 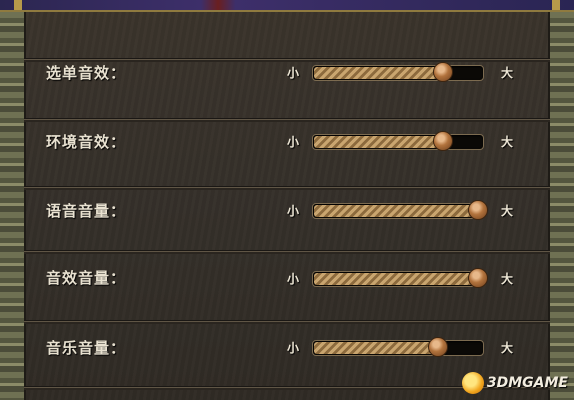 I want to click on right-ornate-border, so click(x=561, y=206).